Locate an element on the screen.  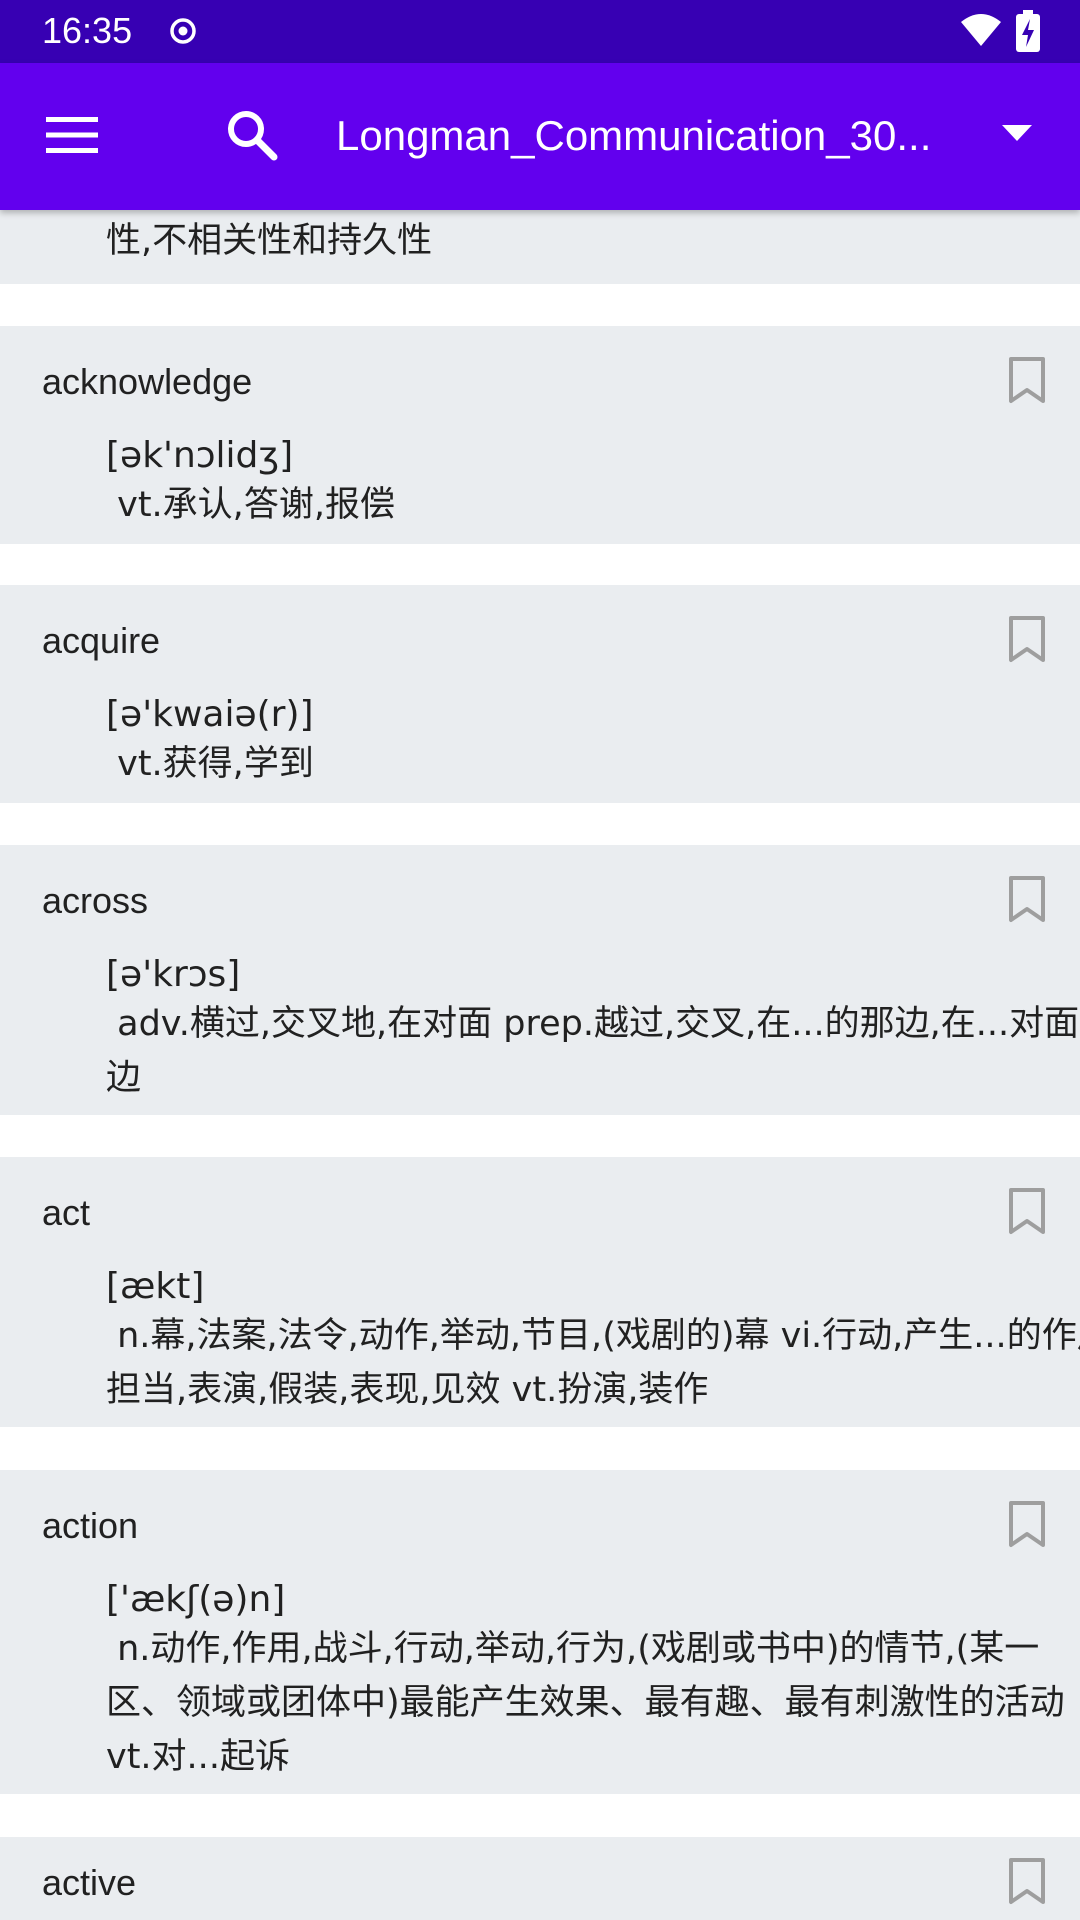
battery-charging-icon is located at coordinates (1028, 31).